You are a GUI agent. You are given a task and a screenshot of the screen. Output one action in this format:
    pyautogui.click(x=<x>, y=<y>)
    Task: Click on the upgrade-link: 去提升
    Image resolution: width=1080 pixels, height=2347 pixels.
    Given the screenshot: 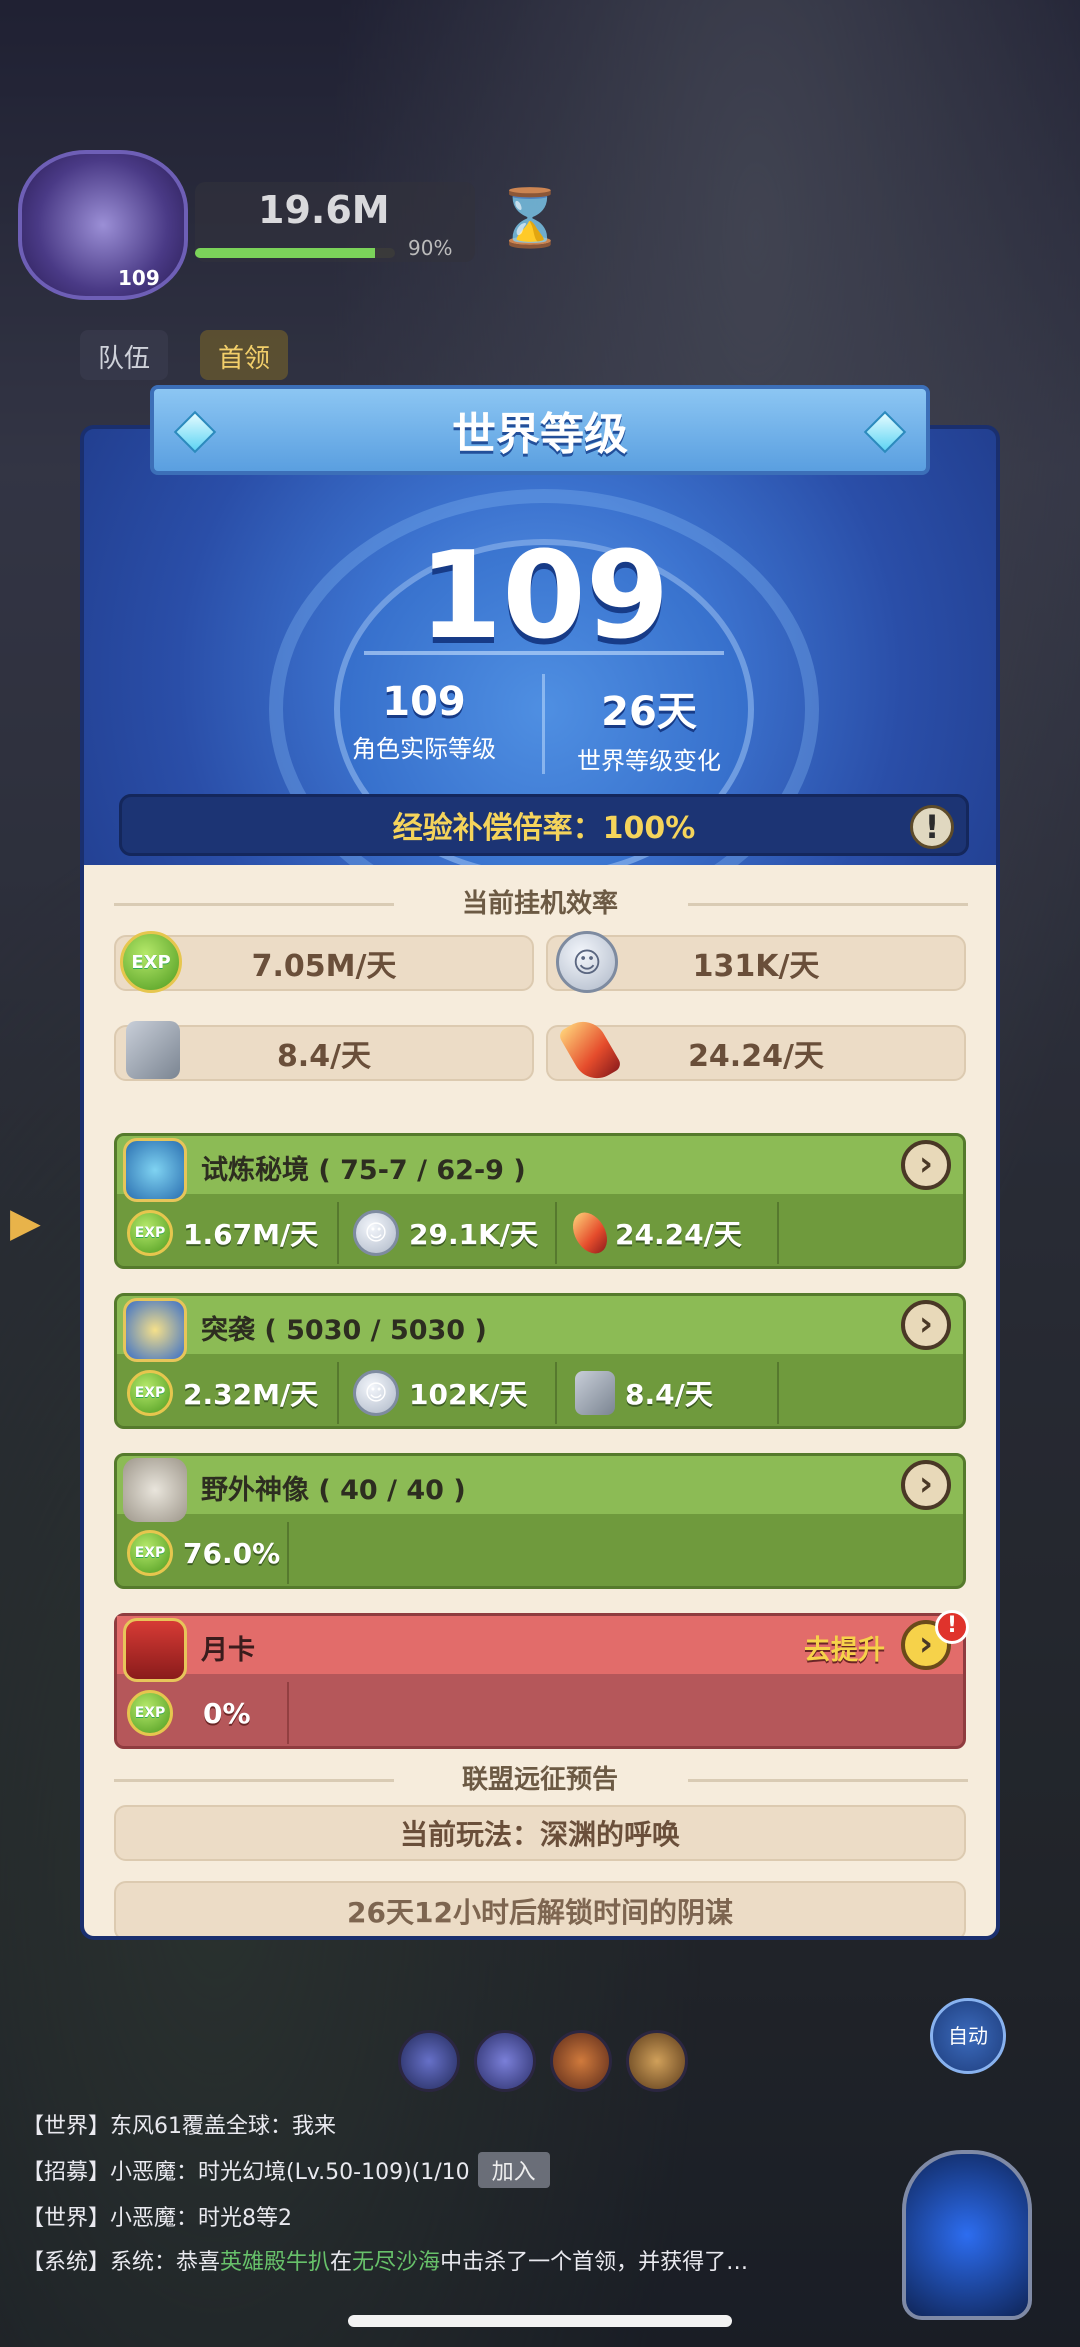 What is the action you would take?
    pyautogui.click(x=844, y=1647)
    